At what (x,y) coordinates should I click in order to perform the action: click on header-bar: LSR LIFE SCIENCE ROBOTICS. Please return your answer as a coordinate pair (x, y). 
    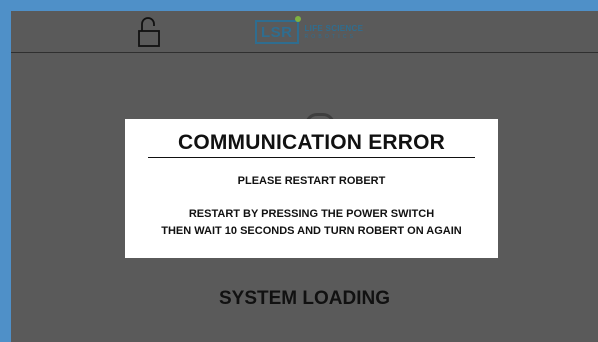
    Looking at the image, I should click on (304, 32).